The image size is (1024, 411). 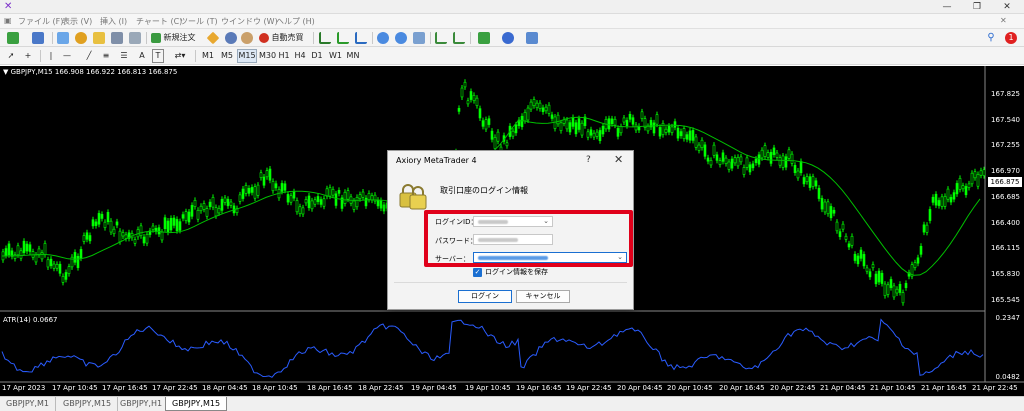 I want to click on chart-shift-icon, so click(x=441, y=38).